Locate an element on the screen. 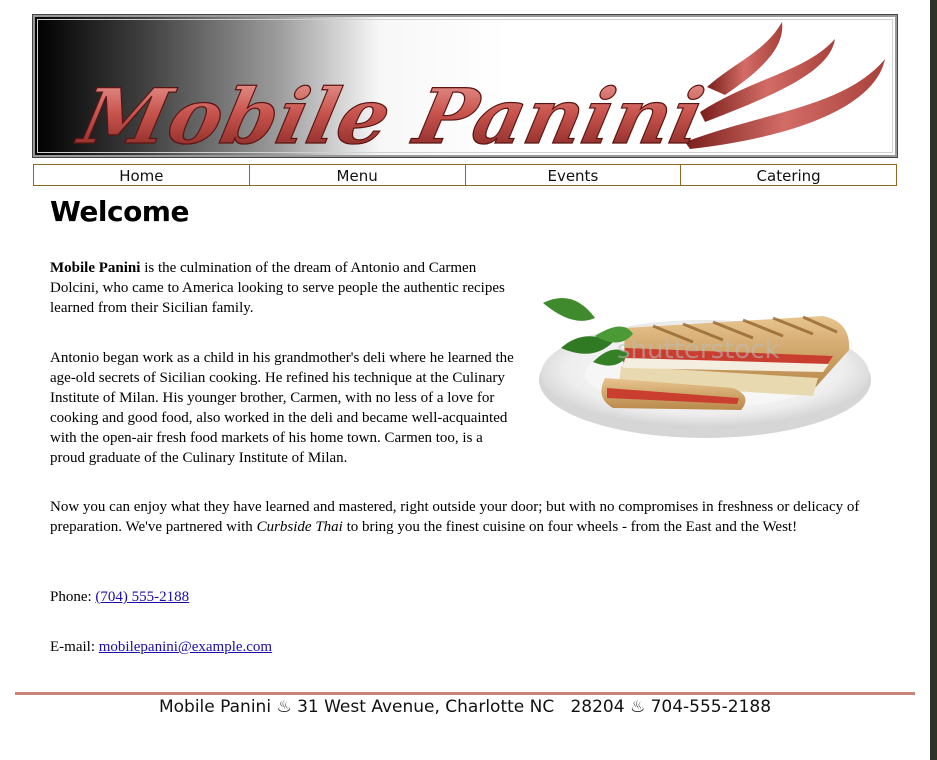 This screenshot has height=760, width=937. flame-swoosh-icon is located at coordinates (785, 85).